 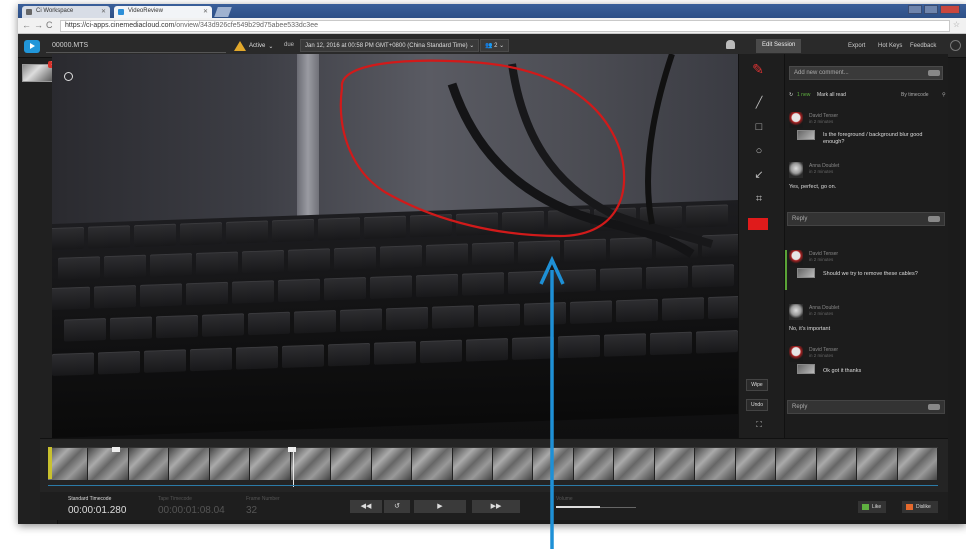 I want to click on line-icon: ╱, so click(x=759, y=103).